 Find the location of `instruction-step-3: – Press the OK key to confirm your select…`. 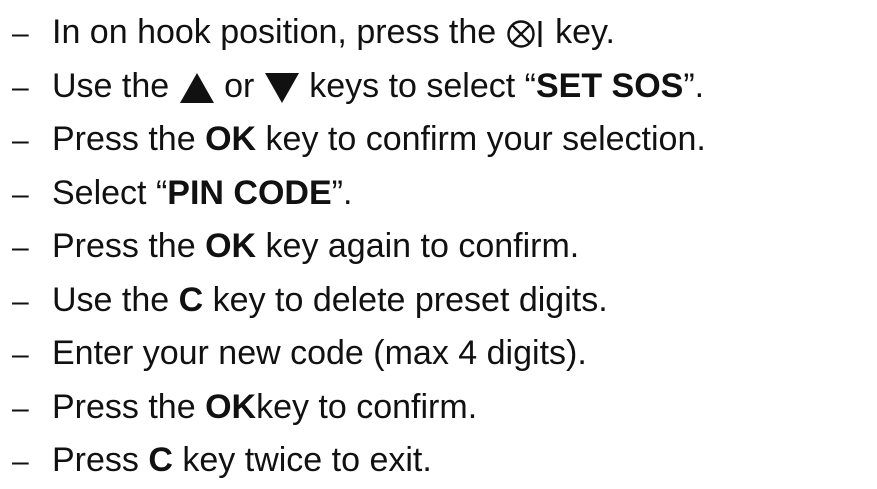

instruction-step-3: – Press the OK key to confirm your select… is located at coordinates (443, 140).